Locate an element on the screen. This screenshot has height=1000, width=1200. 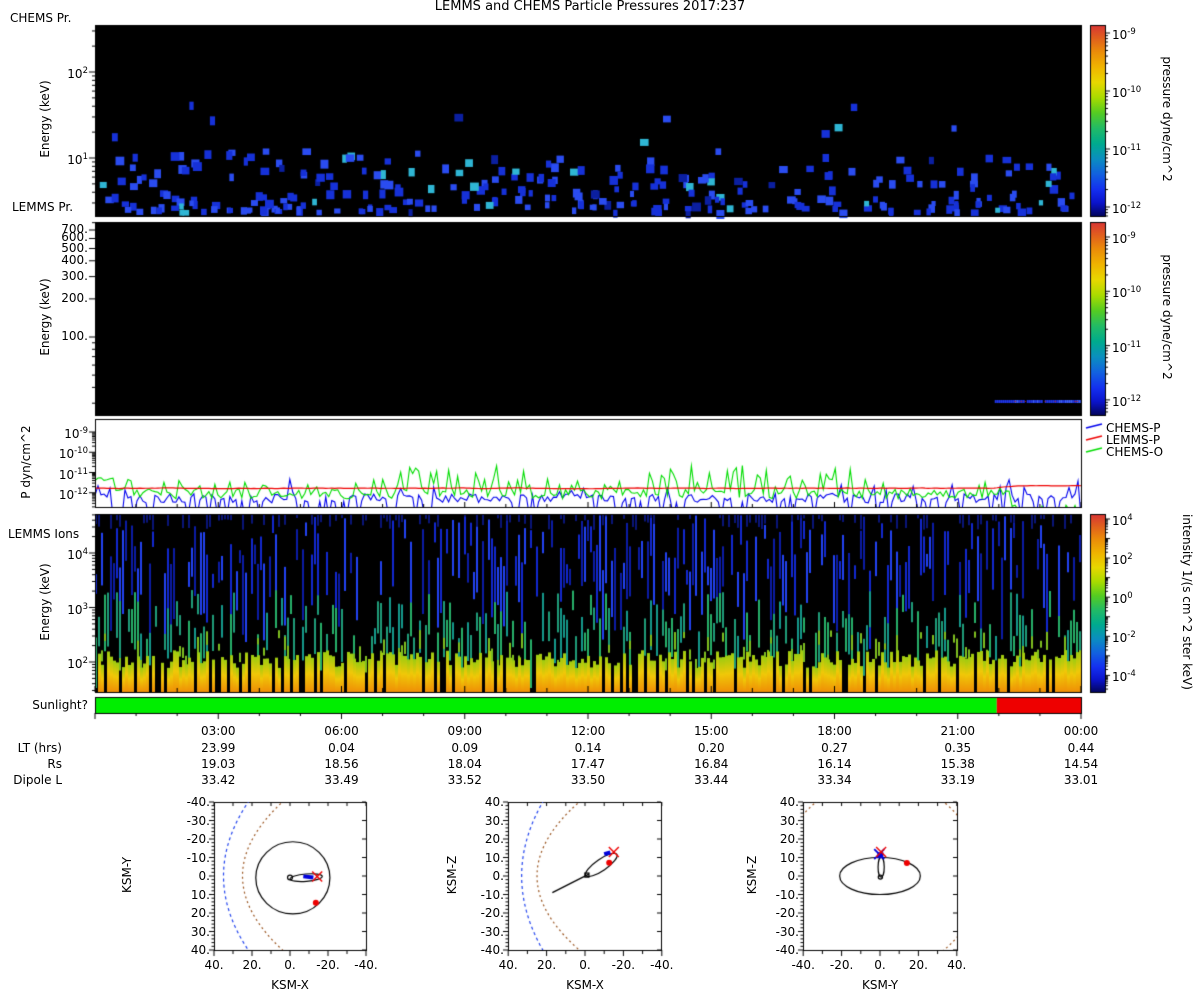
ephemeris-lt-value: 0.35 is located at coordinates (958, 748).